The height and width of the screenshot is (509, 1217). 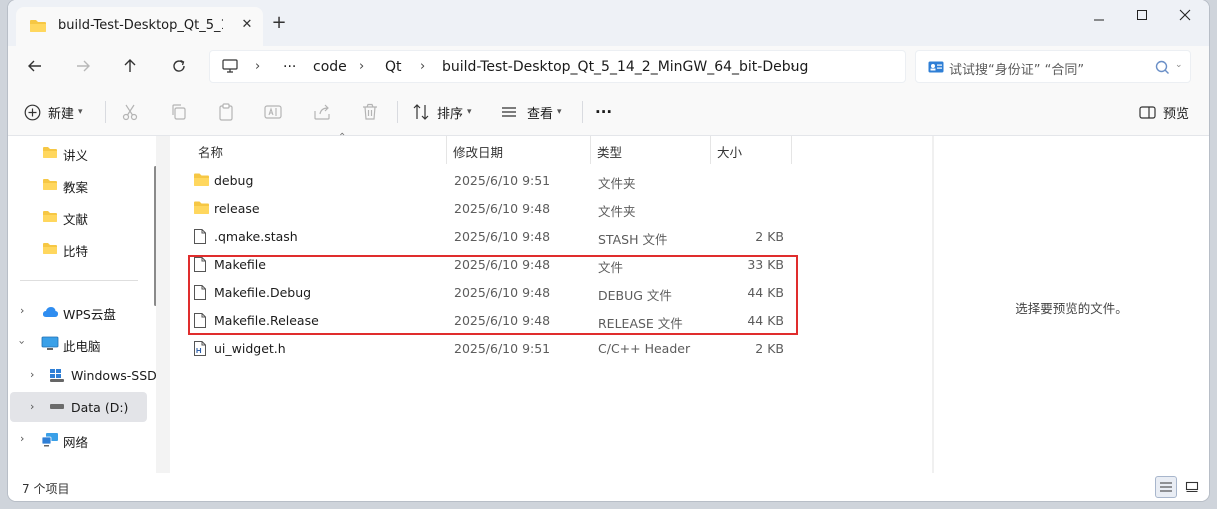 What do you see at coordinates (76, 219) in the screenshot?
I see `nav-label: 文献` at bounding box center [76, 219].